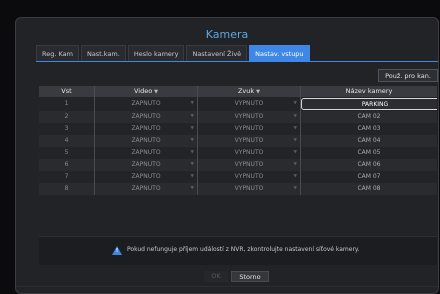  Describe the element at coordinates (279, 53) in the screenshot. I see `tab-nastav-vstupu: Nastav. vstupu` at that location.